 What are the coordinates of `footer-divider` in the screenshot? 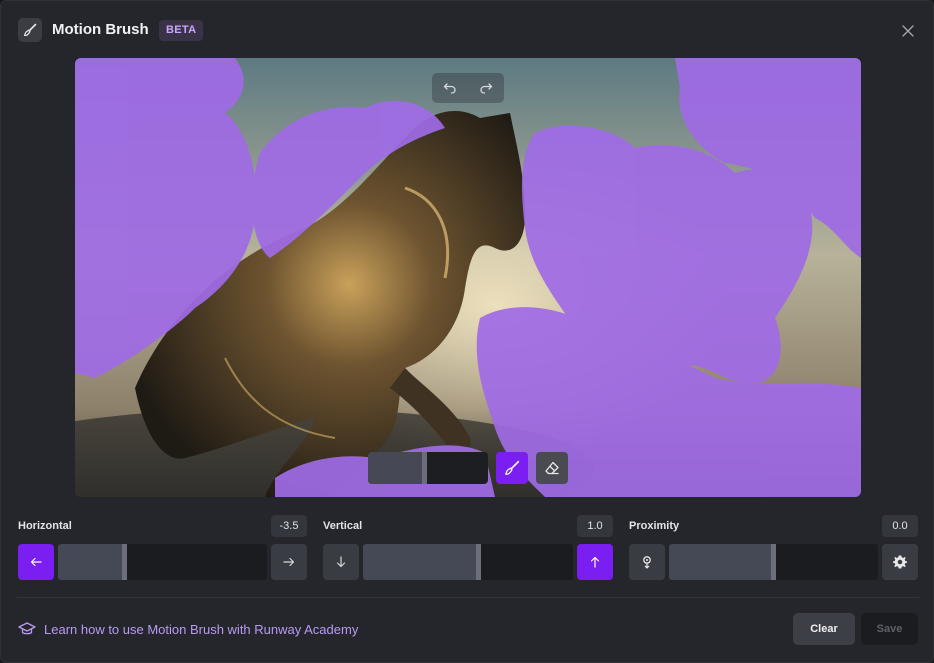 It's located at (468, 597).